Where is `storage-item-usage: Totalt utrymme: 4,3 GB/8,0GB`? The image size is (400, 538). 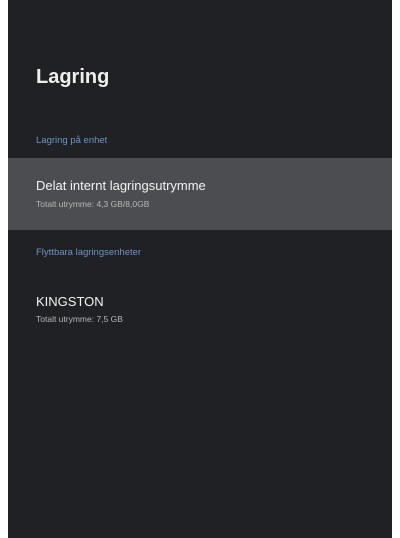
storage-item-usage: Totalt utrymme: 4,3 GB/8,0GB is located at coordinates (93, 204).